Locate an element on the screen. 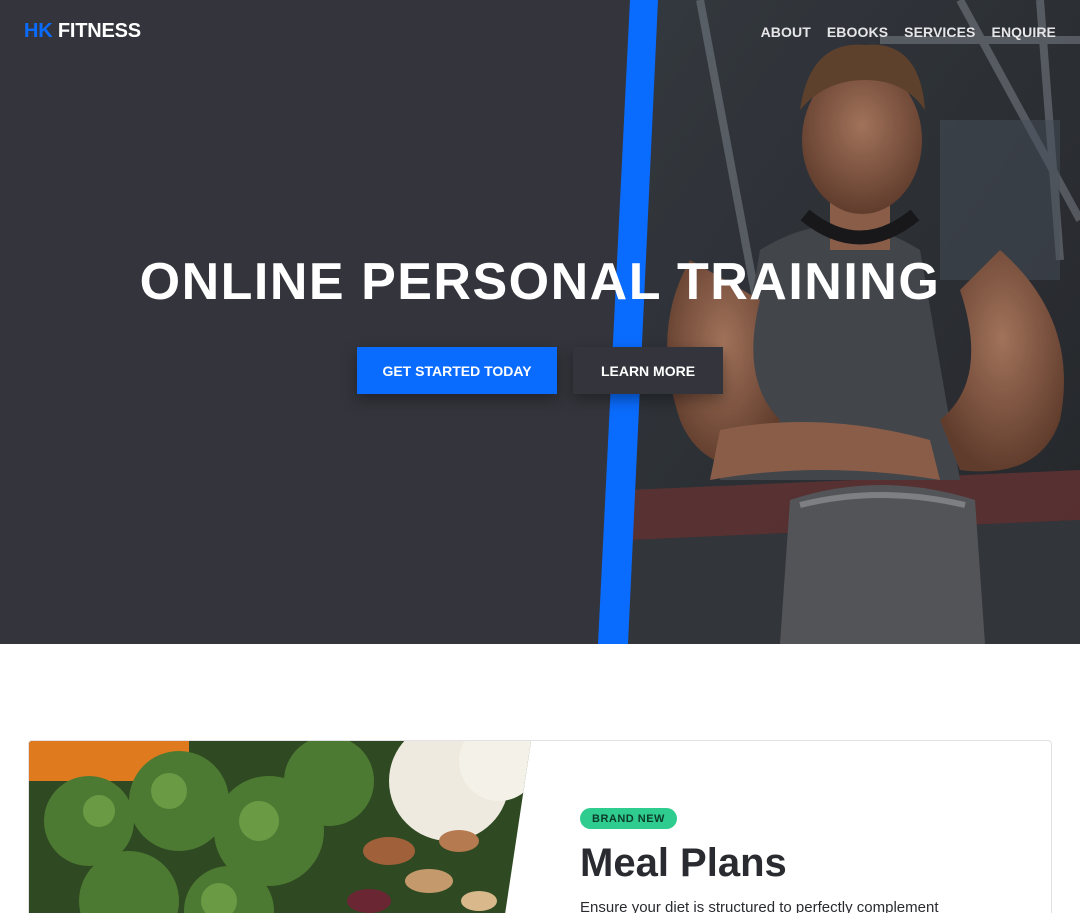 The height and width of the screenshot is (913, 1080). brand-new-badge: BRAND NEW is located at coordinates (628, 818).